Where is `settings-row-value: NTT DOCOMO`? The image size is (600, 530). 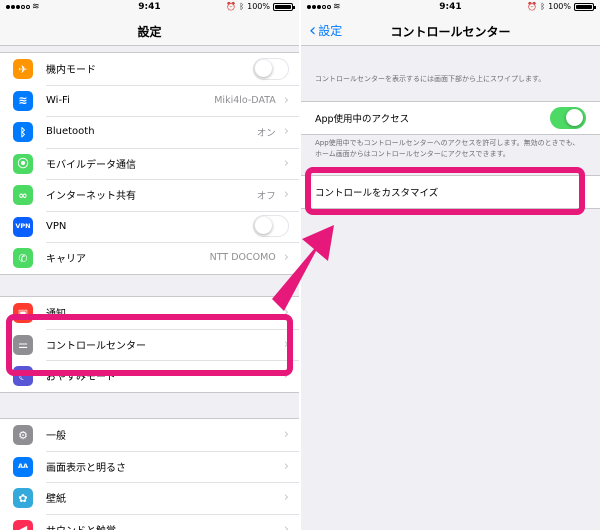 settings-row-value: NTT DOCOMO is located at coordinates (242, 258).